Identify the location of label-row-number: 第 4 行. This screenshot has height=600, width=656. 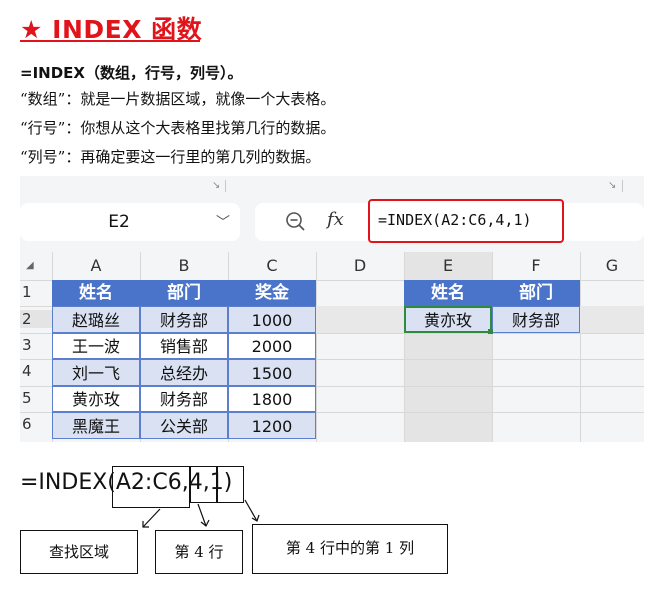
(199, 552).